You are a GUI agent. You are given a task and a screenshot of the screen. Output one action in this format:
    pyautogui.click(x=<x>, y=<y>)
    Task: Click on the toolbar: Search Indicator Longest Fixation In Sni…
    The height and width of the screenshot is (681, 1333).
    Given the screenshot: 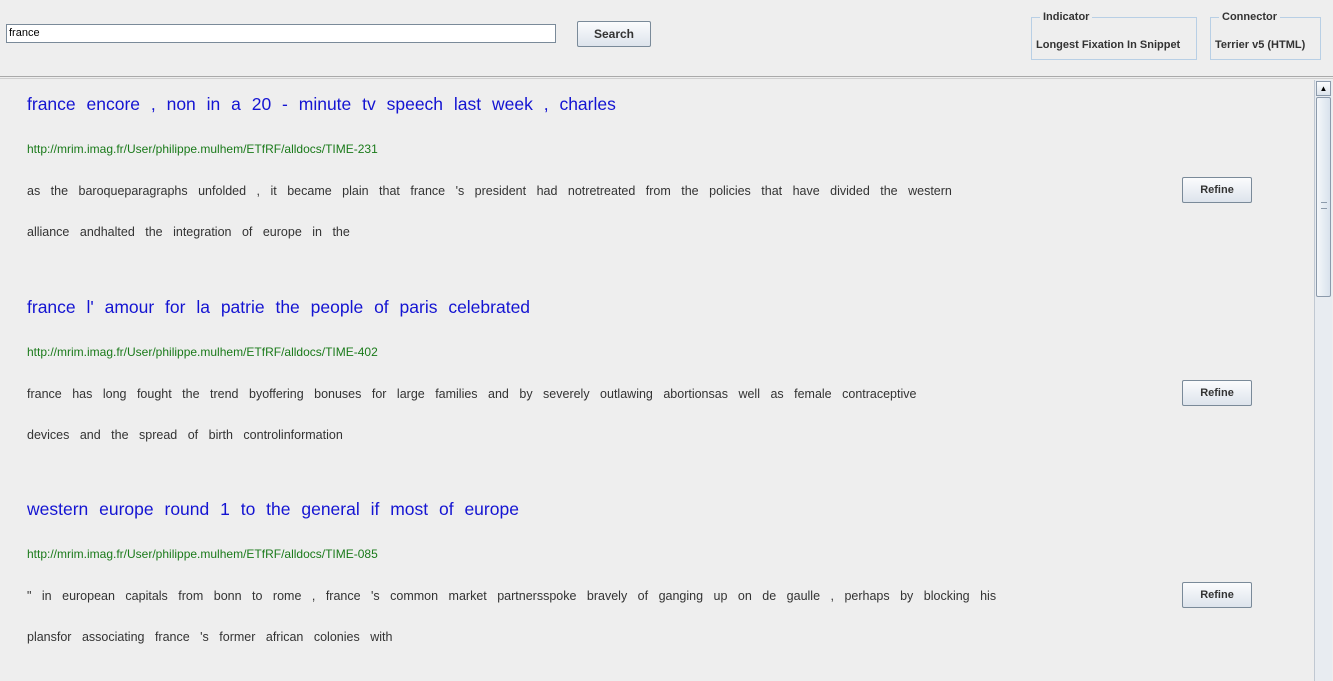 What is the action you would take?
    pyautogui.click(x=666, y=38)
    